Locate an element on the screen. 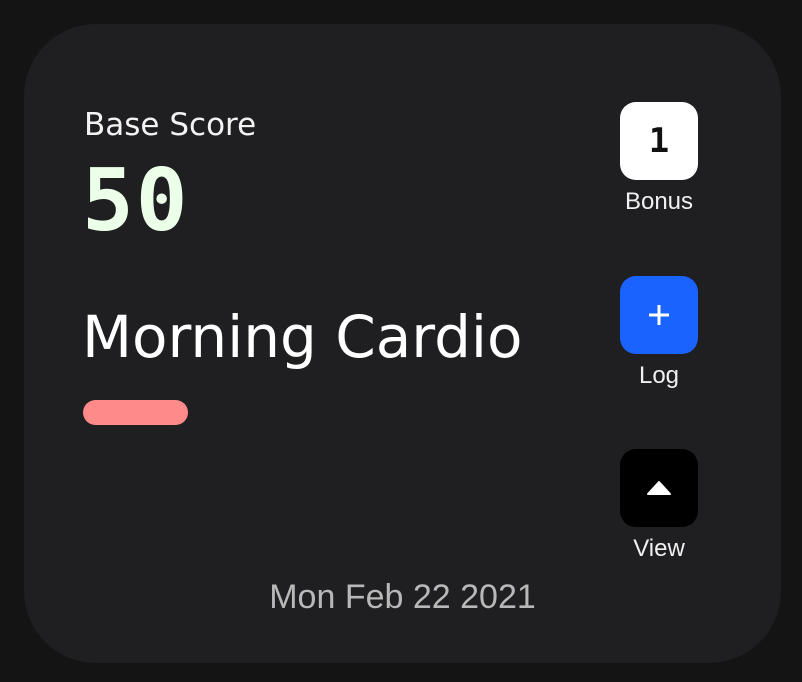  bonus-action: 1 Bonus is located at coordinates (659, 158).